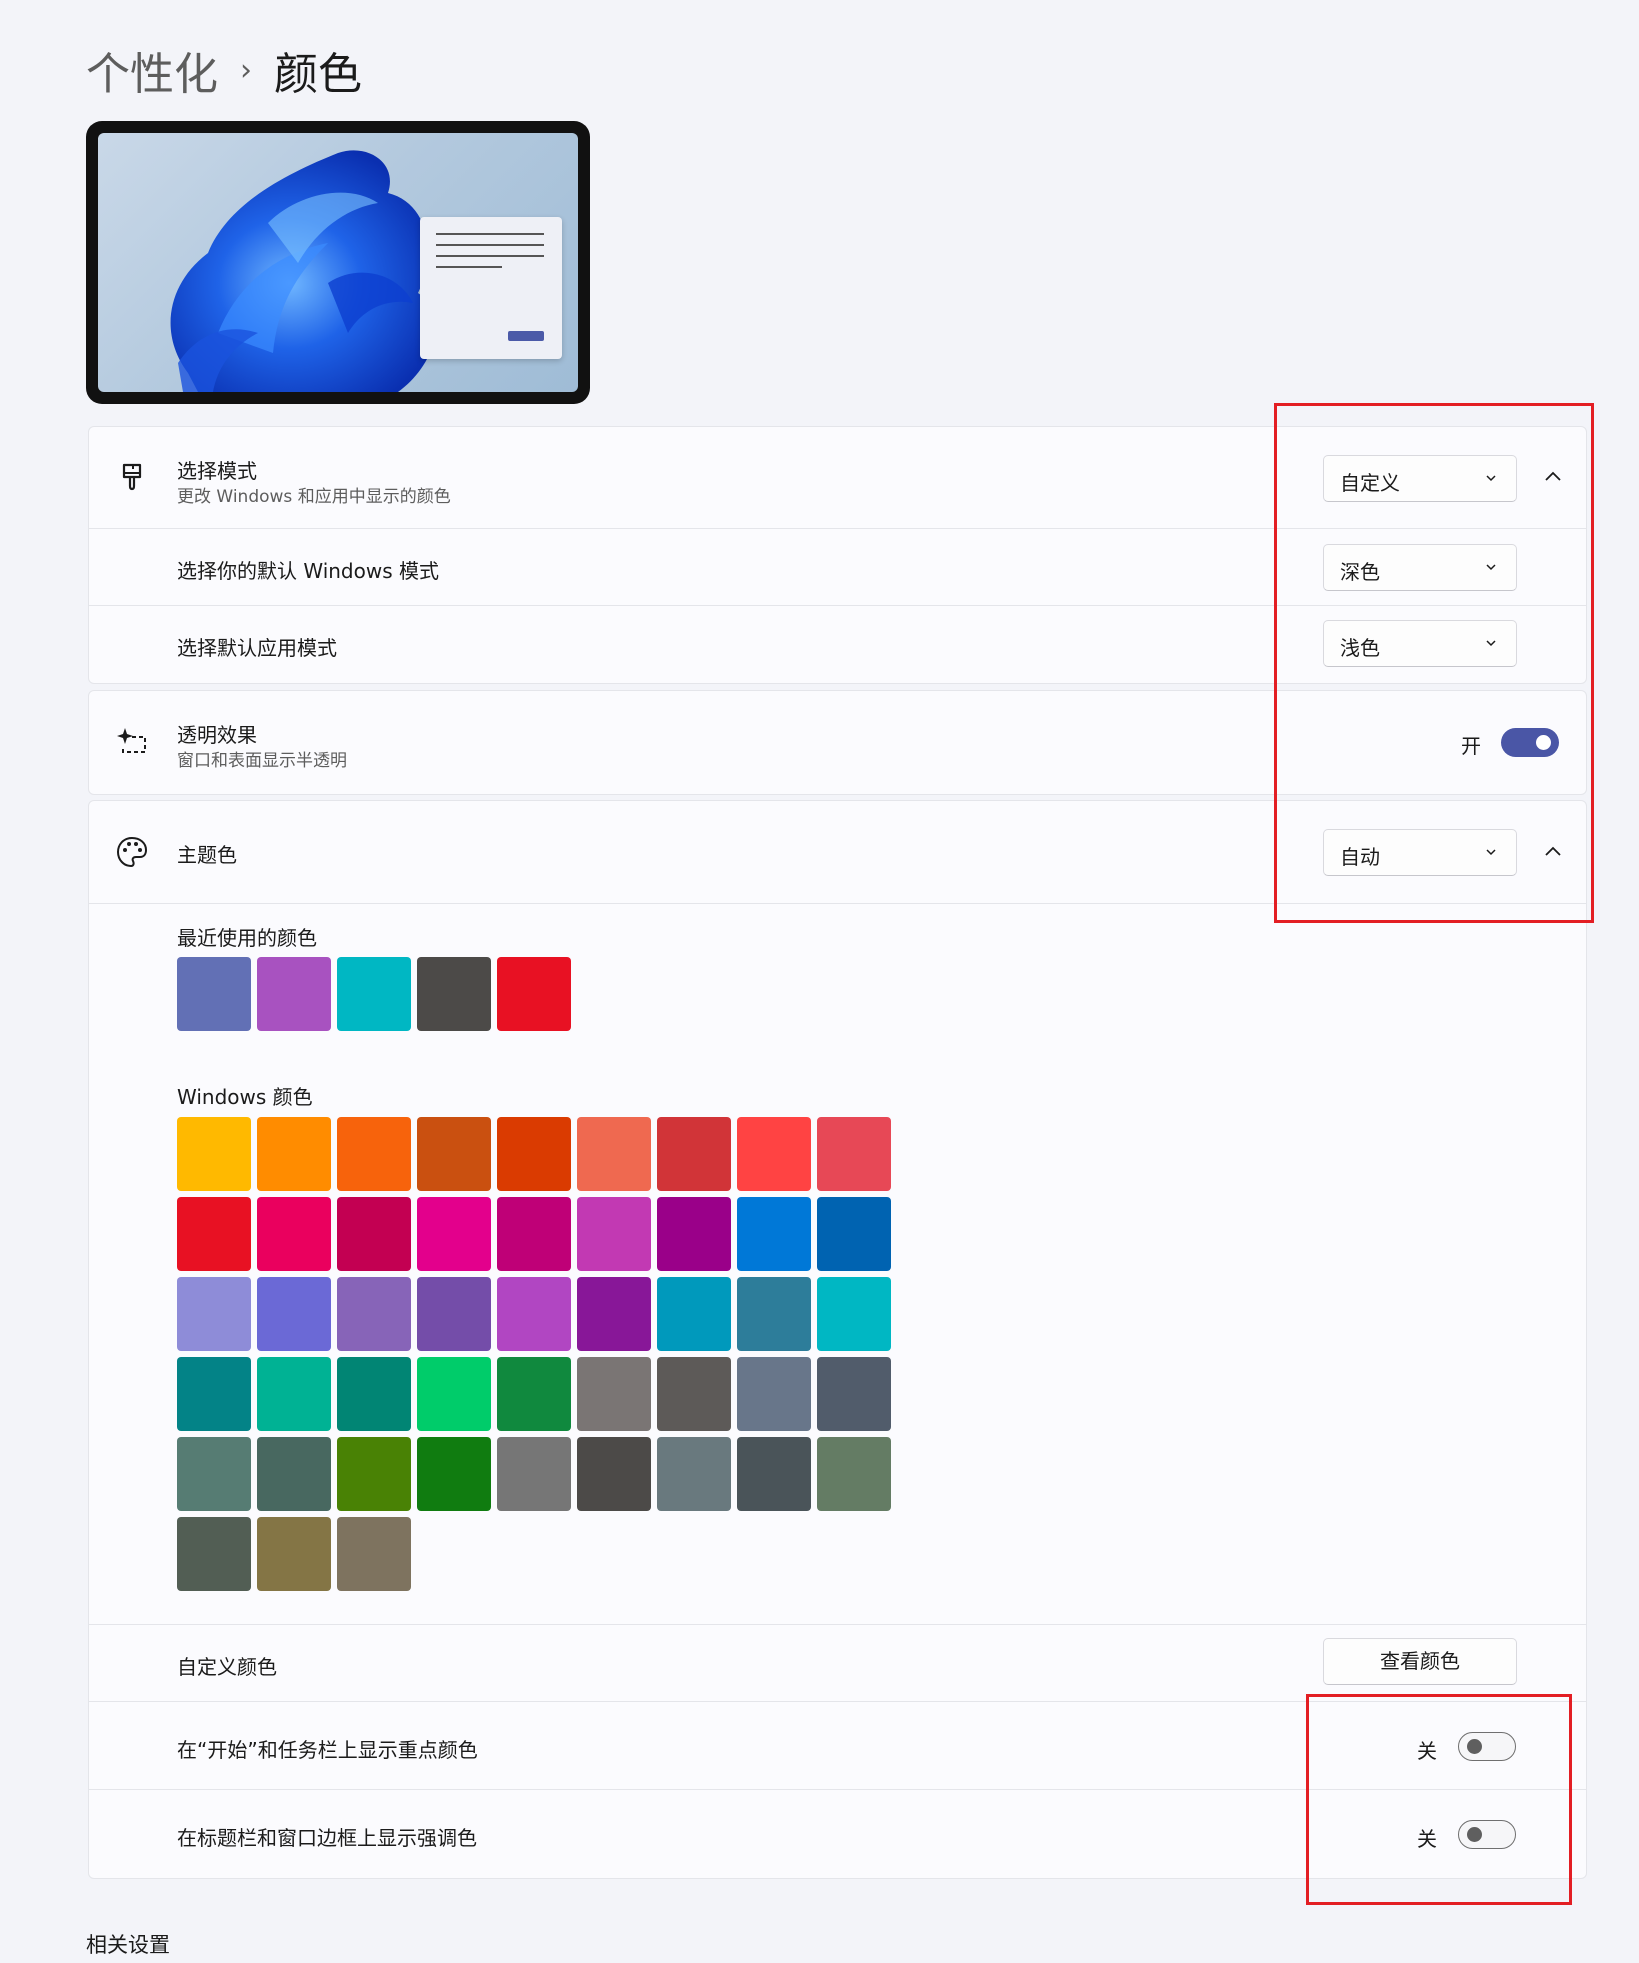 The height and width of the screenshot is (1963, 1639). Describe the element at coordinates (327, 1838) in the screenshot. I see `title-bars-label: 在标题栏和窗口边框上显示强调色` at that location.